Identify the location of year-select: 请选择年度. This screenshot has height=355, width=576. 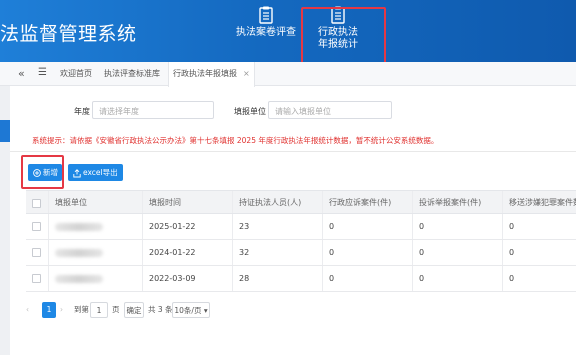
(153, 110).